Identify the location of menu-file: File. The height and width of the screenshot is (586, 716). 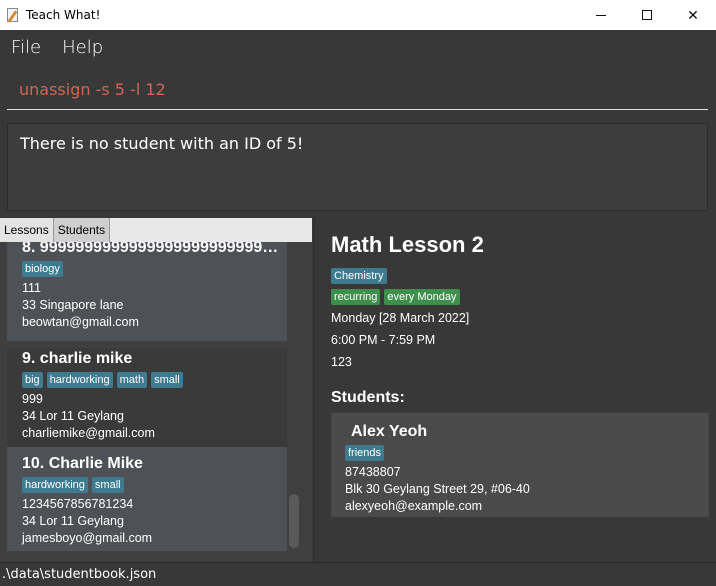
(26, 47).